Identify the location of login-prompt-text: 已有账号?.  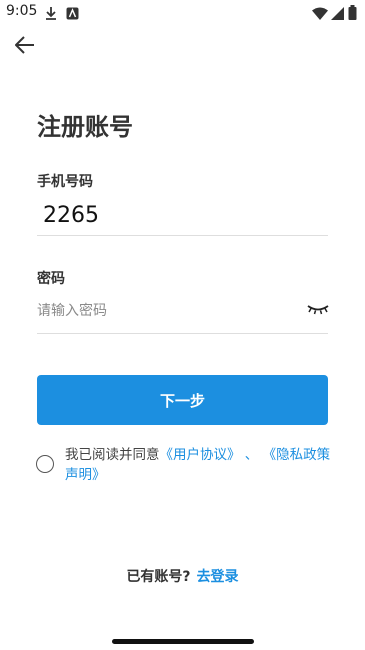
(158, 577).